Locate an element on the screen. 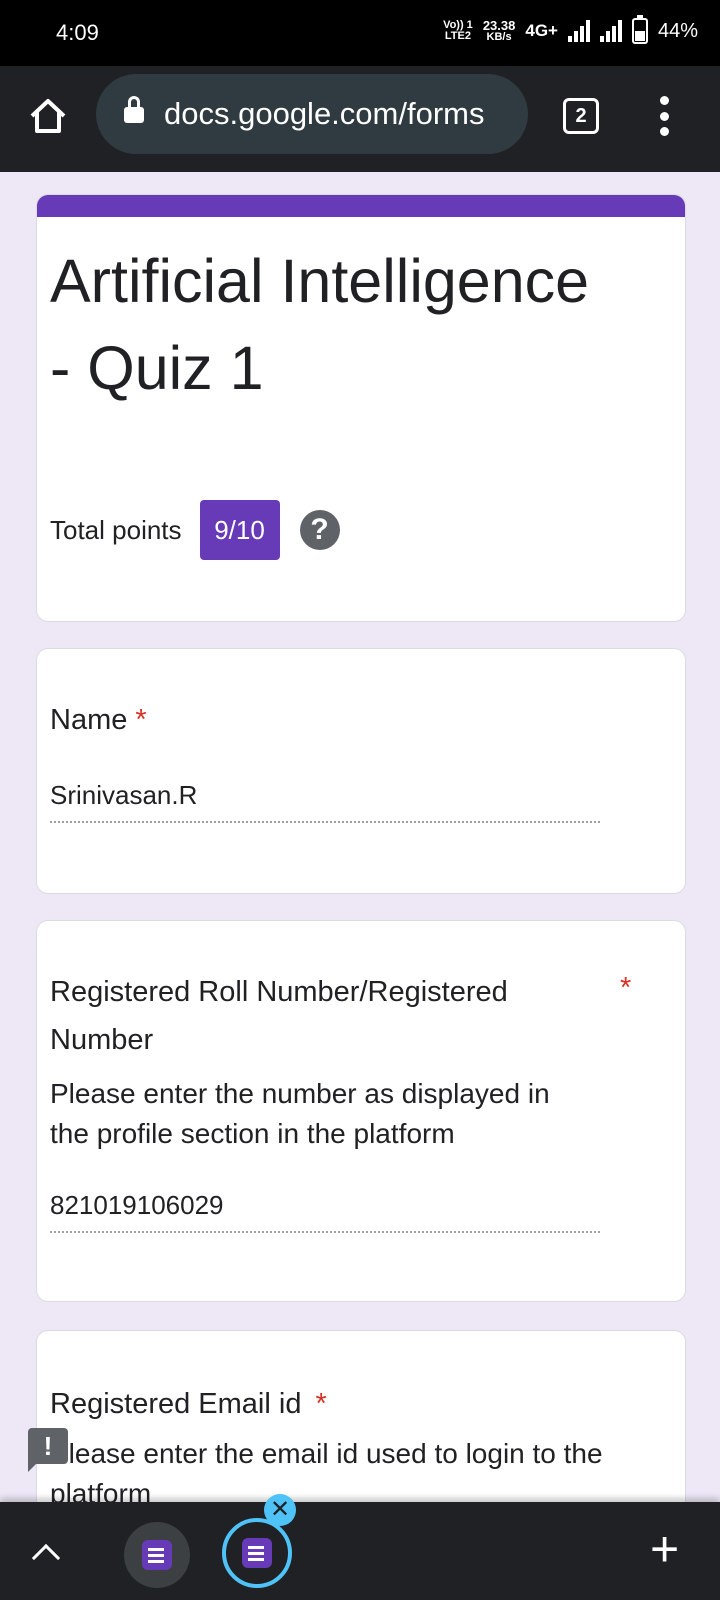 This screenshot has width=720, height=1600. browser-toolbar: docs.google.com/forms 2 is located at coordinates (360, 119).